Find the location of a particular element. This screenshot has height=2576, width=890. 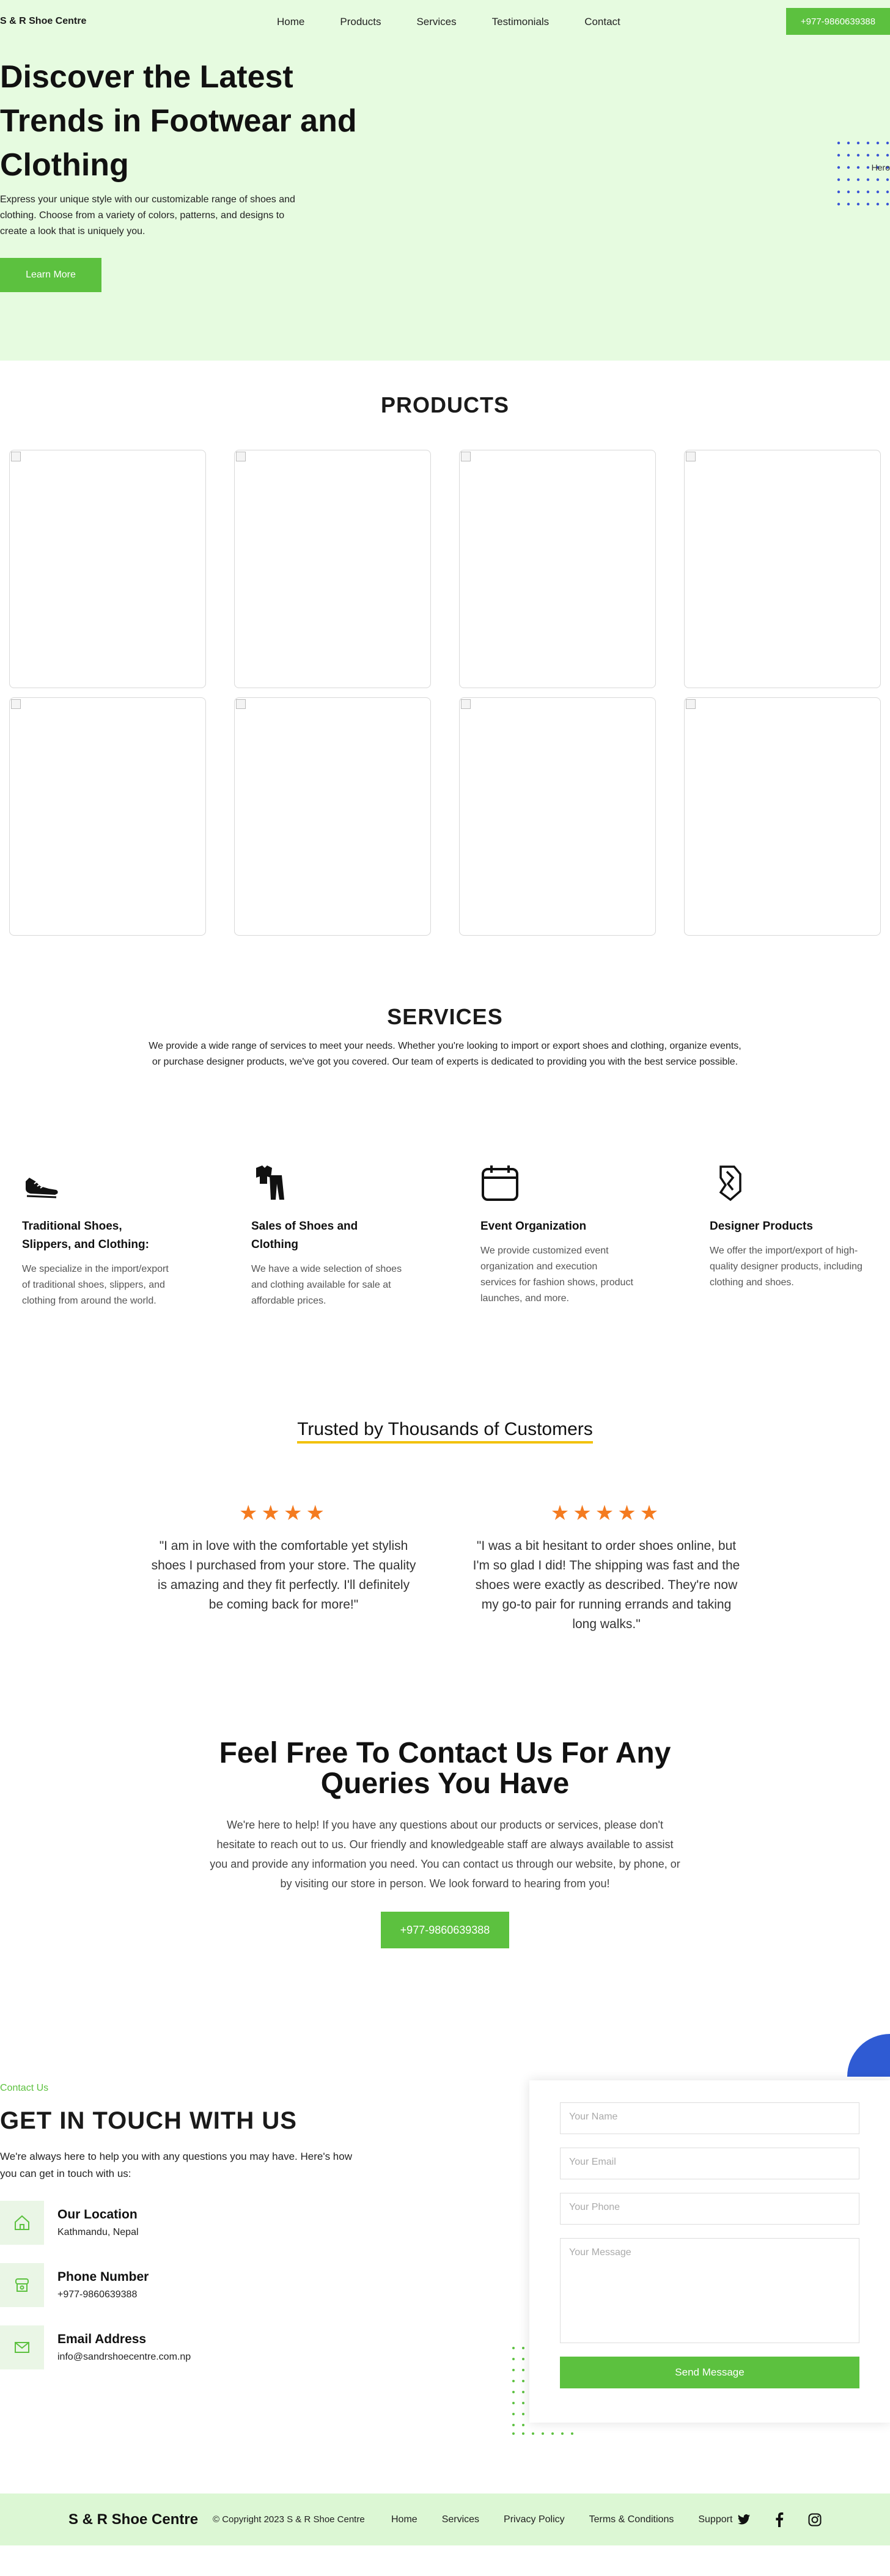

star-rating: ★★★★★ is located at coordinates (606, 1513).